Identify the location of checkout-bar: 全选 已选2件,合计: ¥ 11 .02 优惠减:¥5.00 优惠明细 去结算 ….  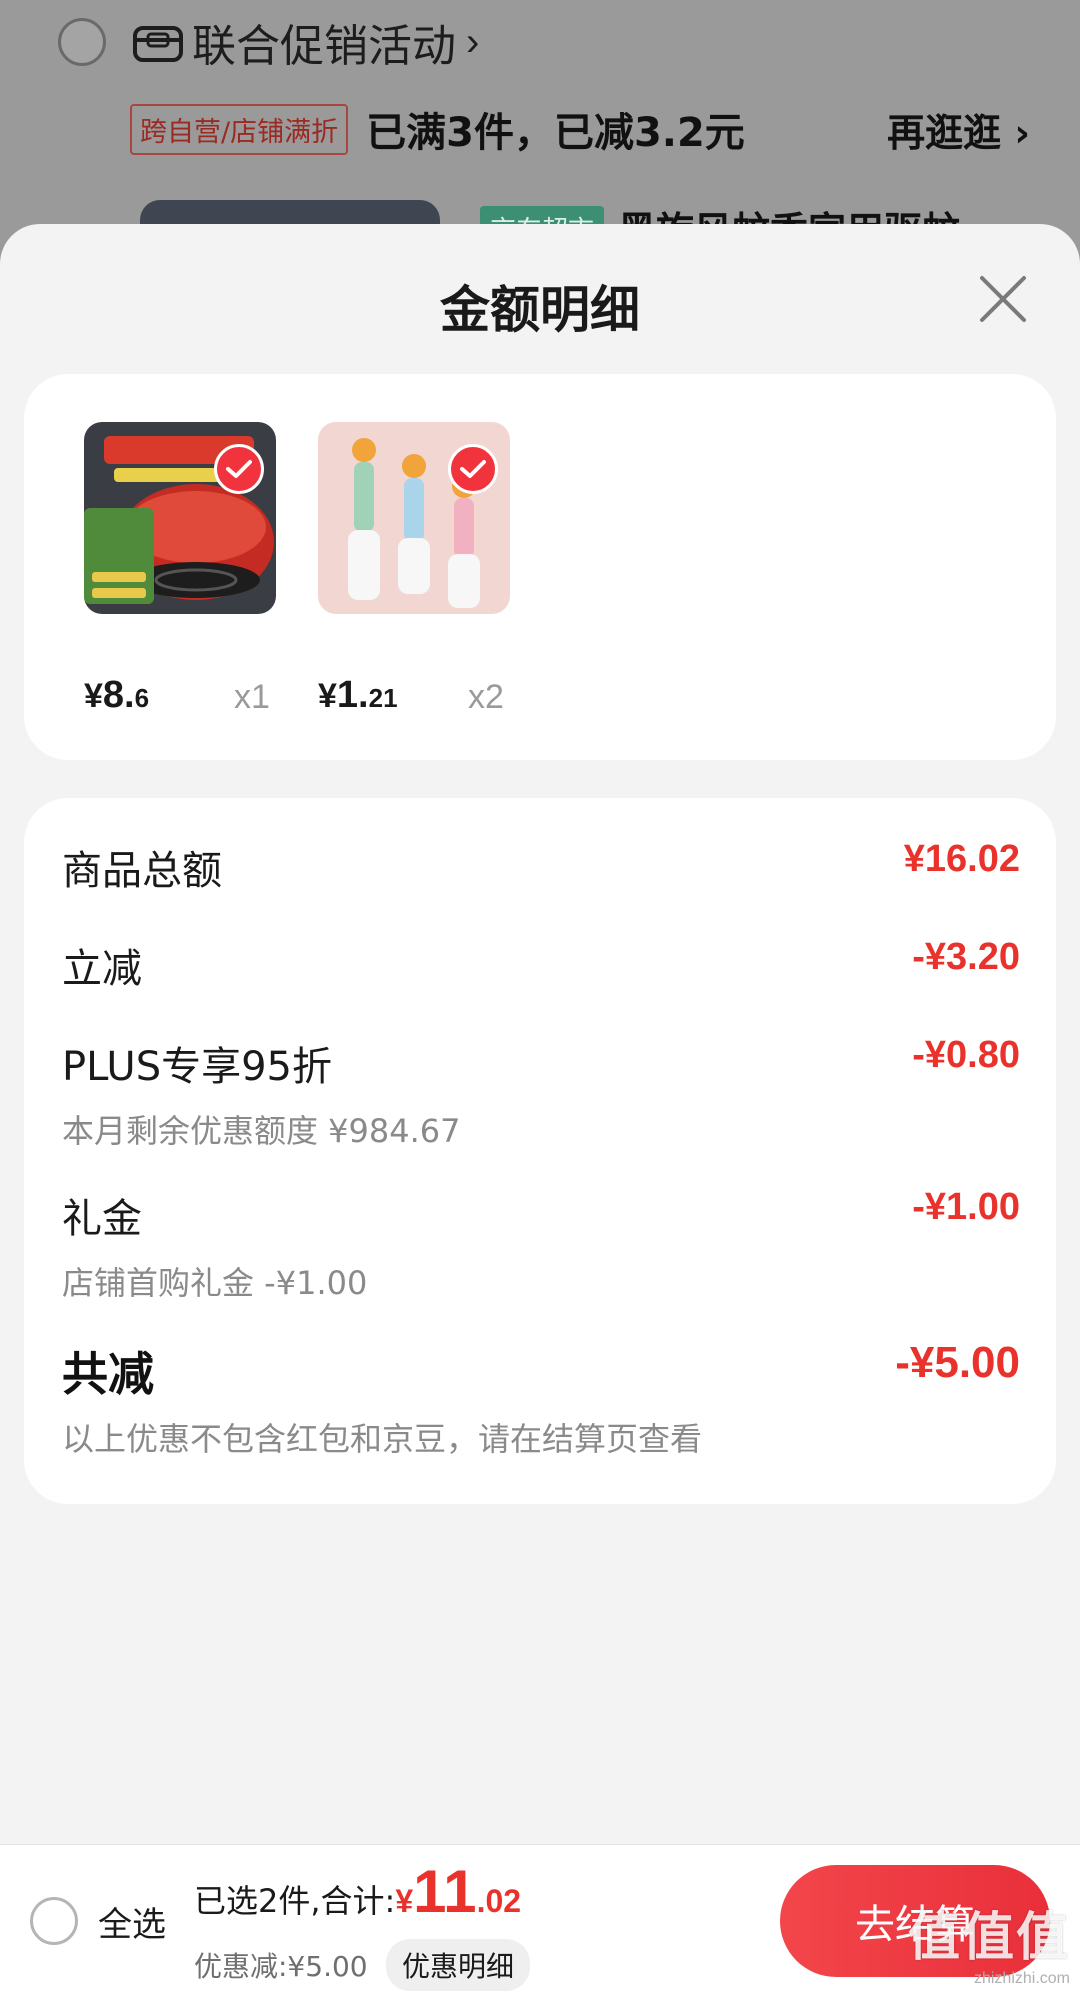
(540, 1919).